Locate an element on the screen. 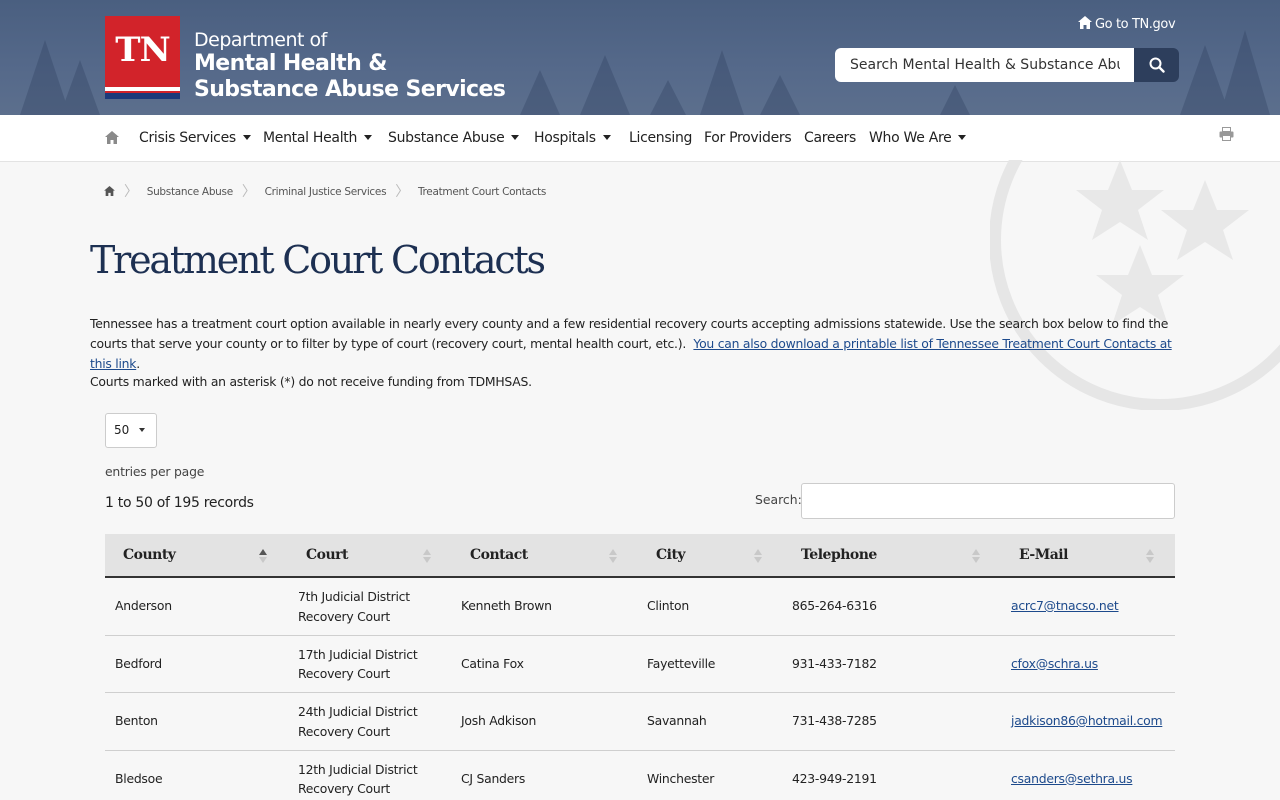 Image resolution: width=1280 pixels, height=800 pixels. search-icon is located at coordinates (1157, 65).